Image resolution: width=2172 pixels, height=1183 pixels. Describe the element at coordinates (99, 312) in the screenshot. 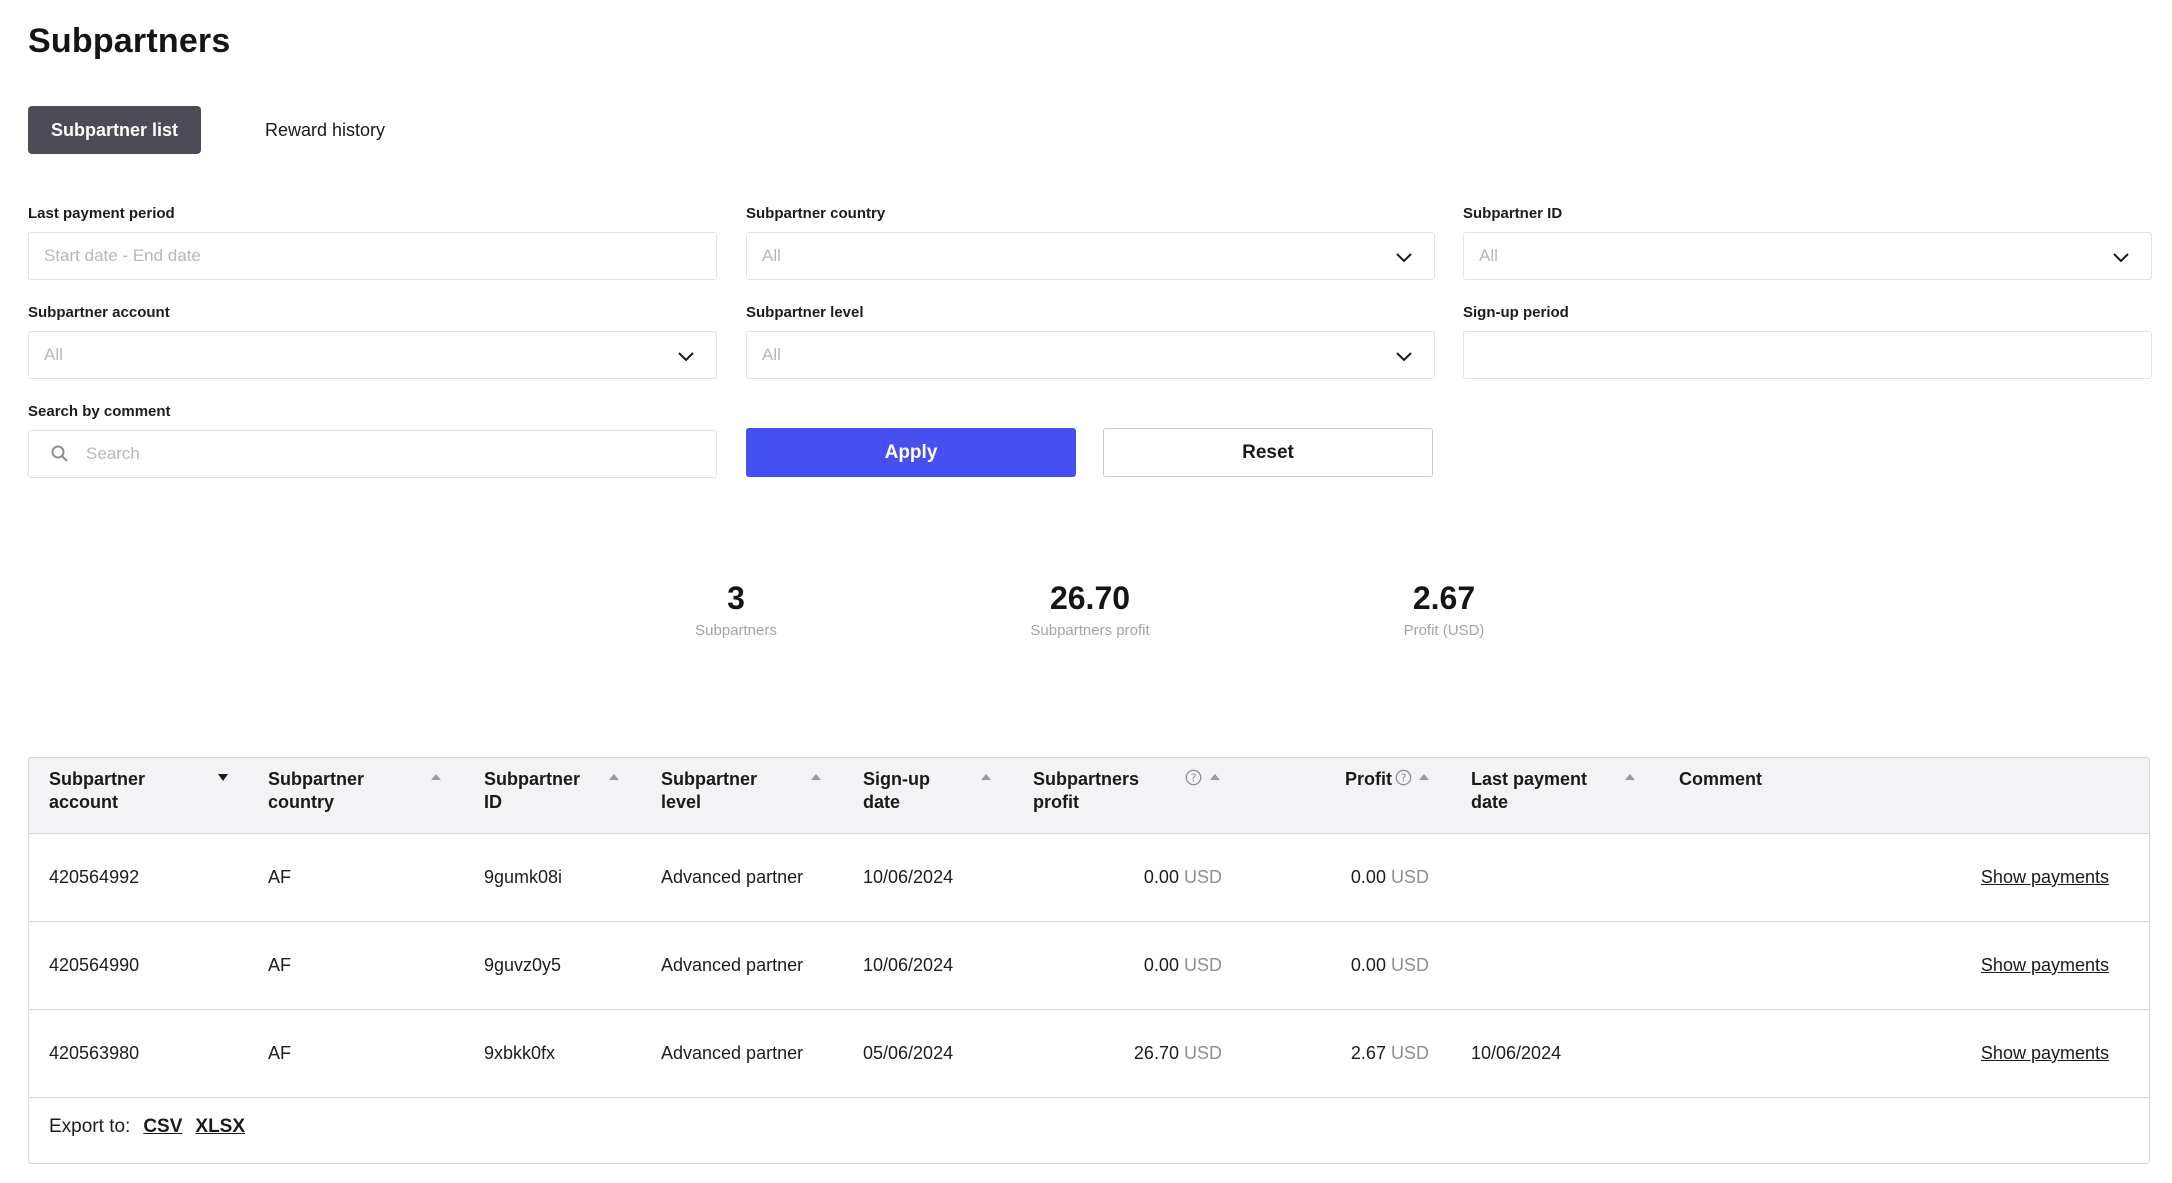

I see `filter-label: Subpartner account` at that location.